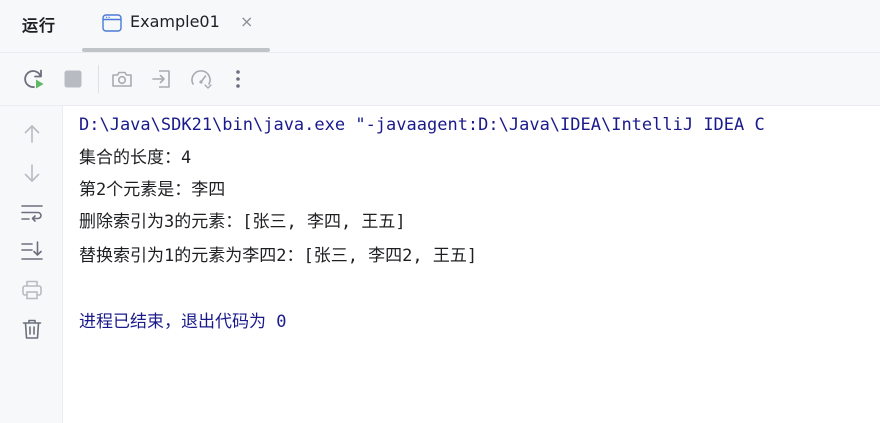 This screenshot has width=880, height=423. Describe the element at coordinates (201, 79) in the screenshot. I see `profiler-icon` at that location.